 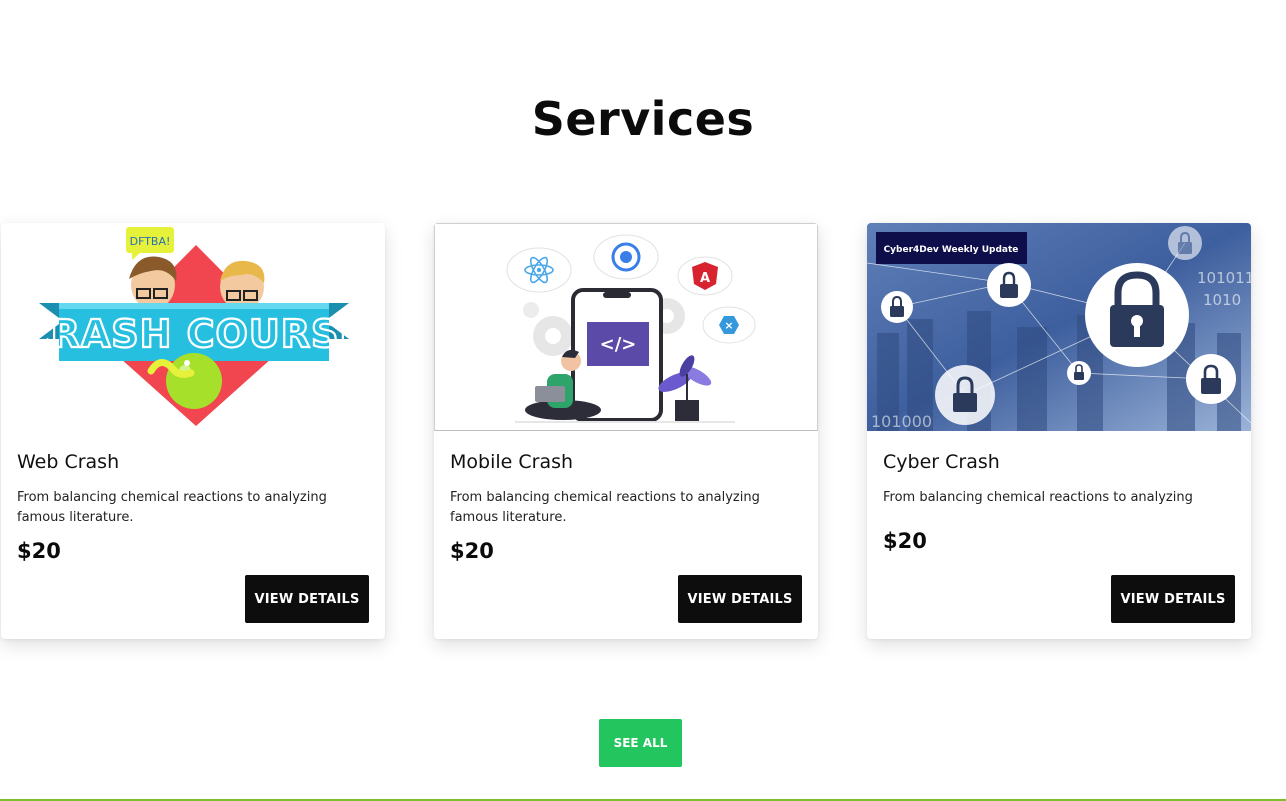 I want to click on card-title: Mobile Crash, so click(x=512, y=462).